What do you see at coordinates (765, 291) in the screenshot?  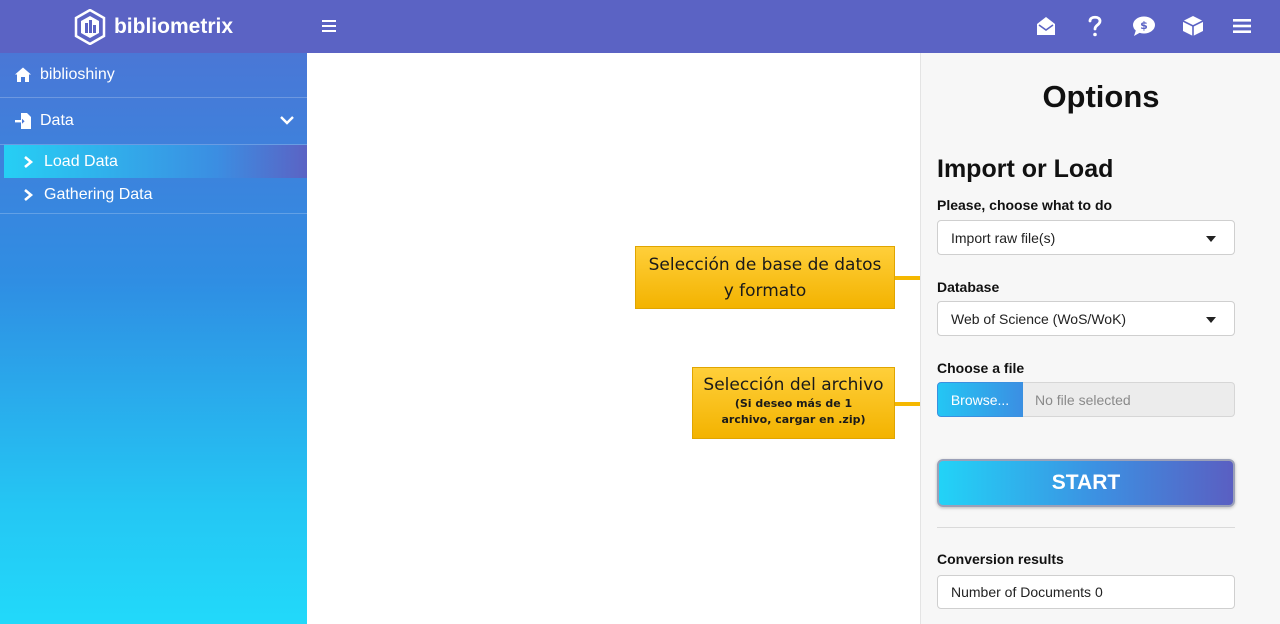 I see `callout-text: y formato` at bounding box center [765, 291].